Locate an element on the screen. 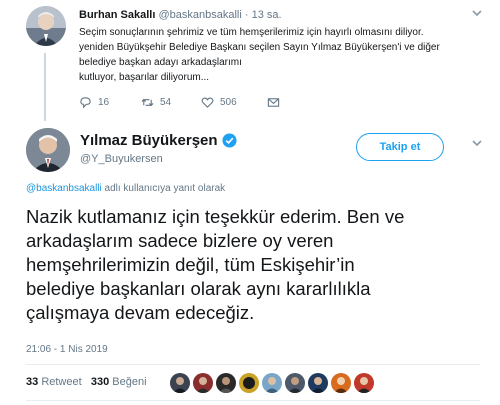 The image size is (500, 405). parent-avatar-image is located at coordinates (46, 26).